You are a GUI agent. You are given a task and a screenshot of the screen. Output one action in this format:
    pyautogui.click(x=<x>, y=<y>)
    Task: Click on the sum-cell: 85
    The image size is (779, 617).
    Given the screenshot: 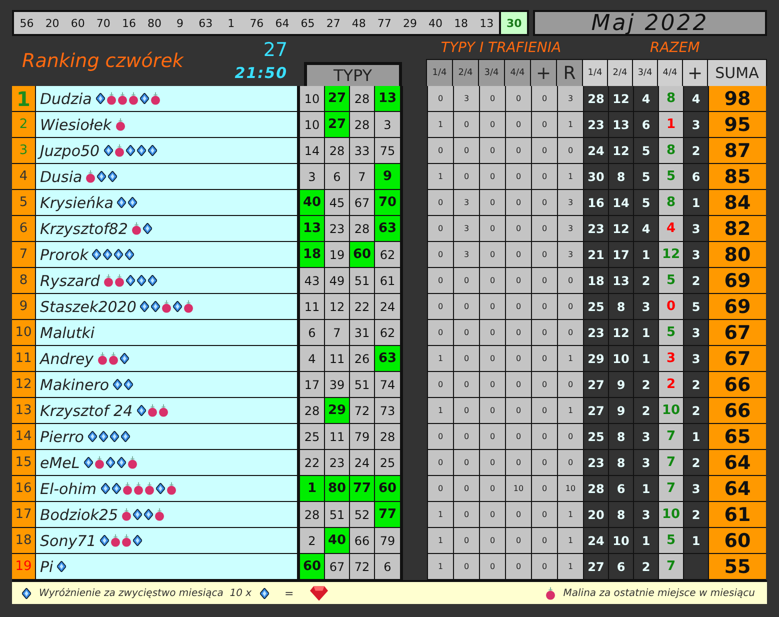 What is the action you would take?
    pyautogui.click(x=737, y=177)
    